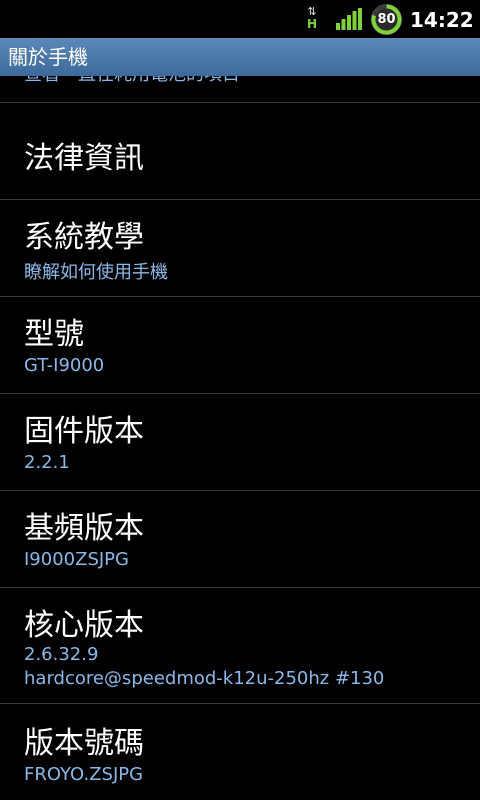 The width and height of the screenshot is (480, 800). Describe the element at coordinates (84, 743) in the screenshot. I see `list-item-title: 版本號碼` at that location.